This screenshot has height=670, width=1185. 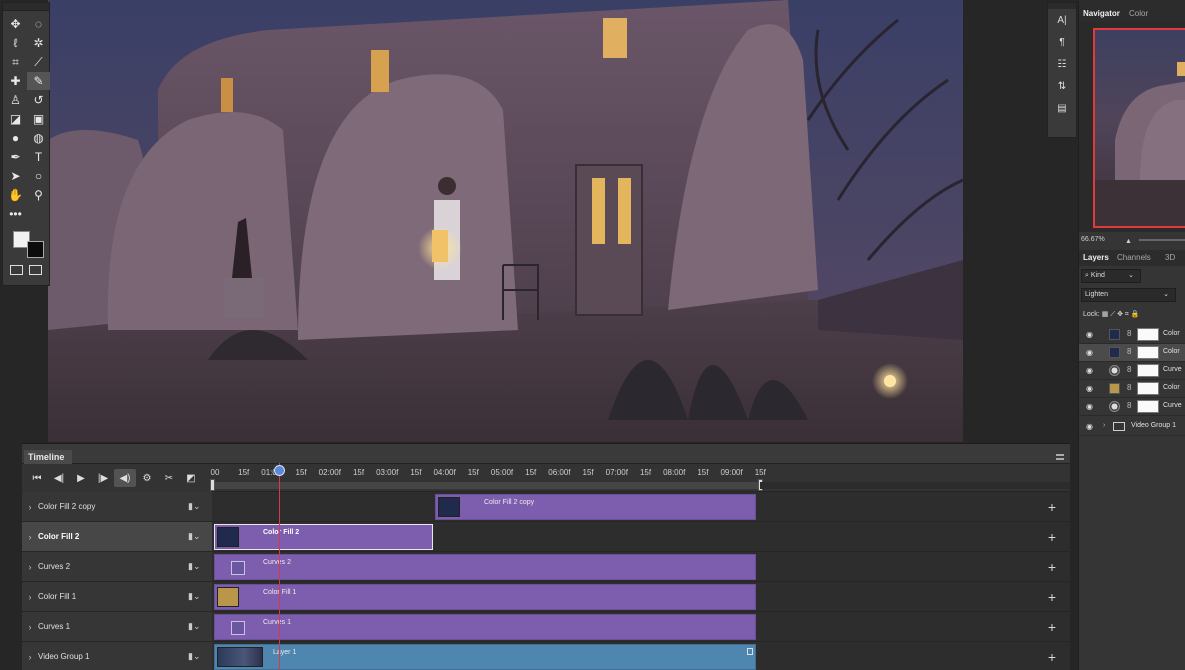 I want to click on lock-pixels-icon: ▦, so click(x=1106, y=314).